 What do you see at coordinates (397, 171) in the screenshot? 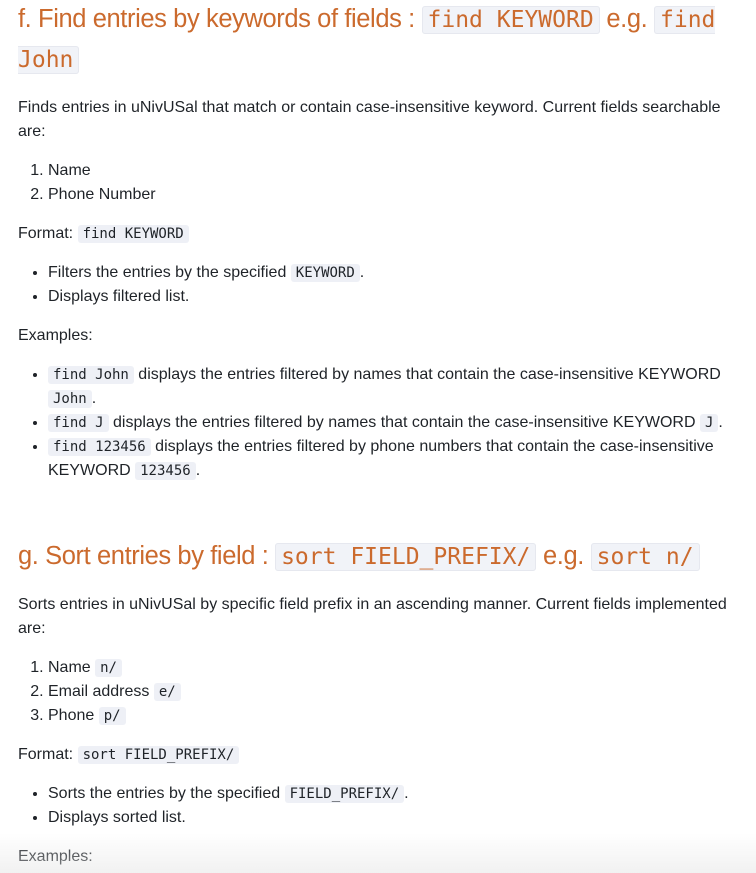
I see `list-item: Name` at bounding box center [397, 171].